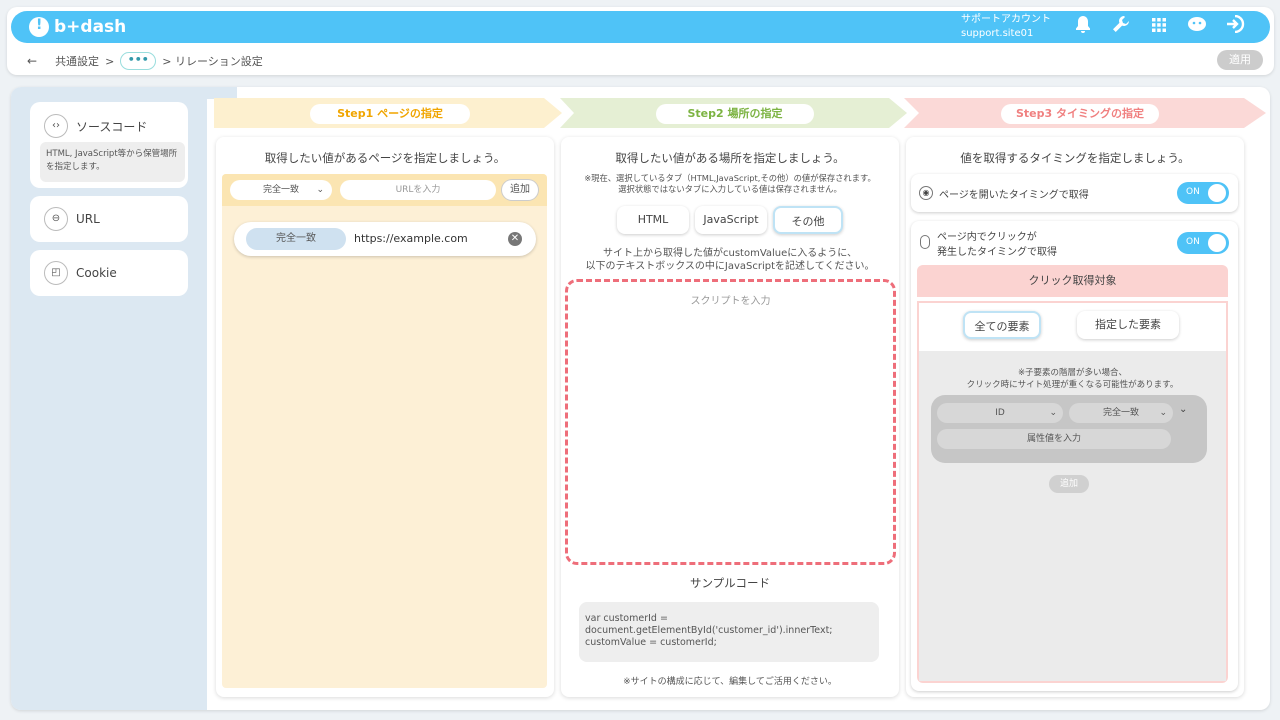 This screenshot has height=720, width=1280. I want to click on step2-instr2: 以下のテキストボックスの中にJavaScriptを記述してください。, so click(730, 266).